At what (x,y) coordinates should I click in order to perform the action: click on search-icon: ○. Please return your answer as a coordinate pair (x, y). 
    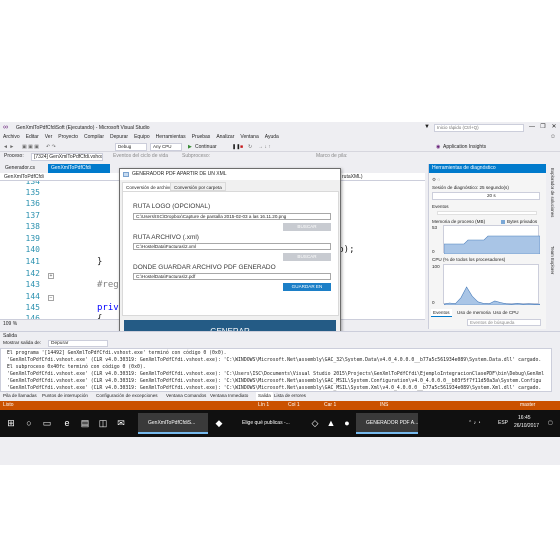
    Looking at the image, I should click on (29, 423).